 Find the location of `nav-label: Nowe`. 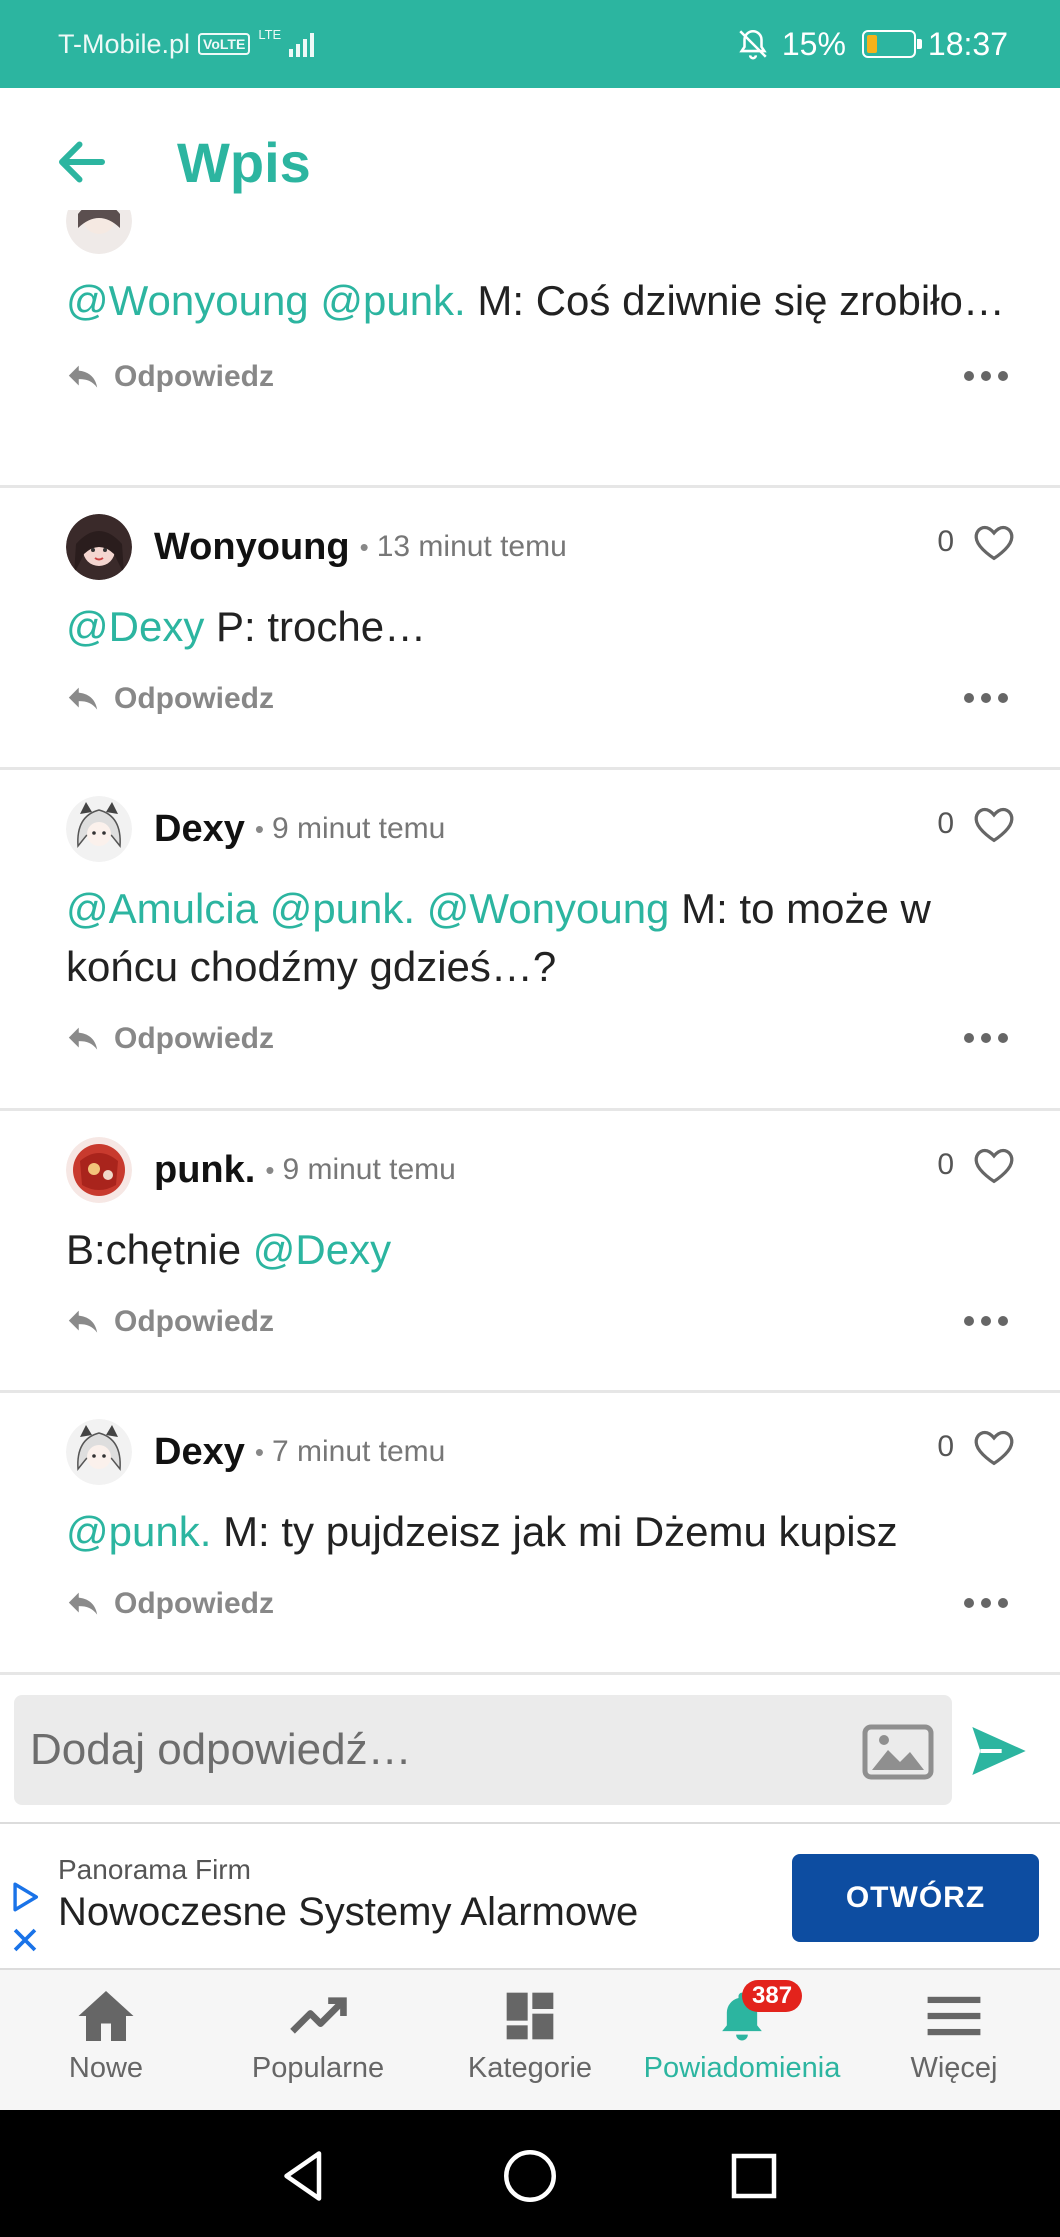

nav-label: Nowe is located at coordinates (106, 2068).